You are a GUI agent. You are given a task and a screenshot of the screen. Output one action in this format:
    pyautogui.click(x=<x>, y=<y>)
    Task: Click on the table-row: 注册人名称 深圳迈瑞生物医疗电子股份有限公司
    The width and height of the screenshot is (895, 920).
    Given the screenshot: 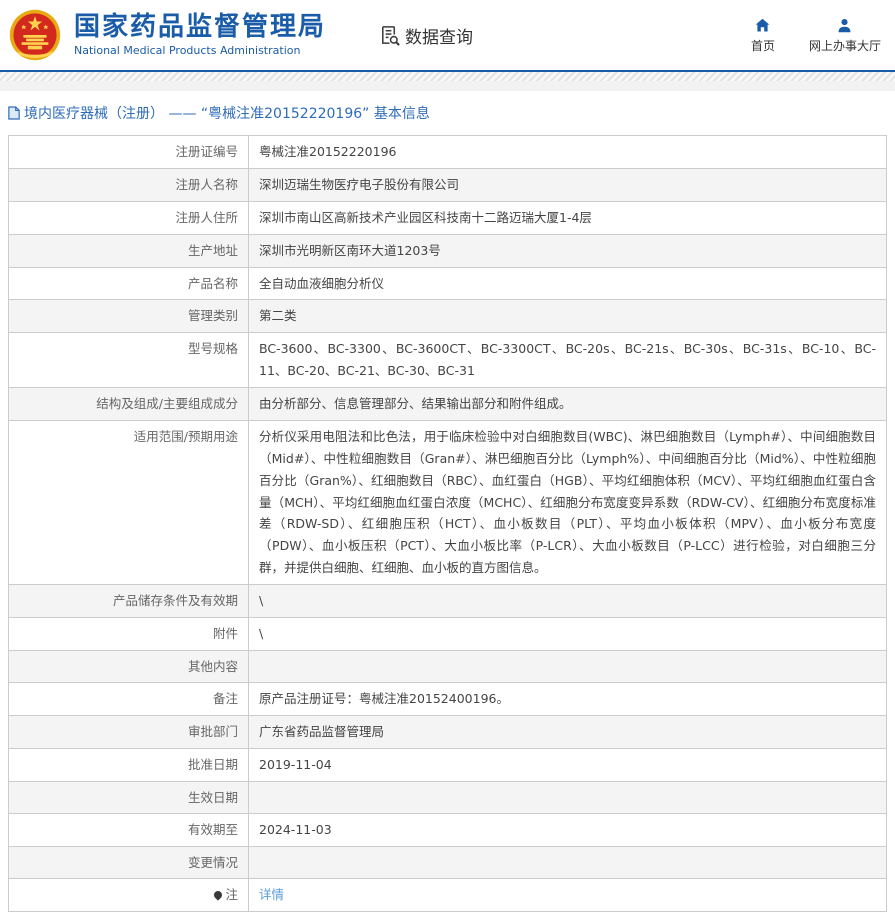 What is the action you would take?
    pyautogui.click(x=447, y=185)
    